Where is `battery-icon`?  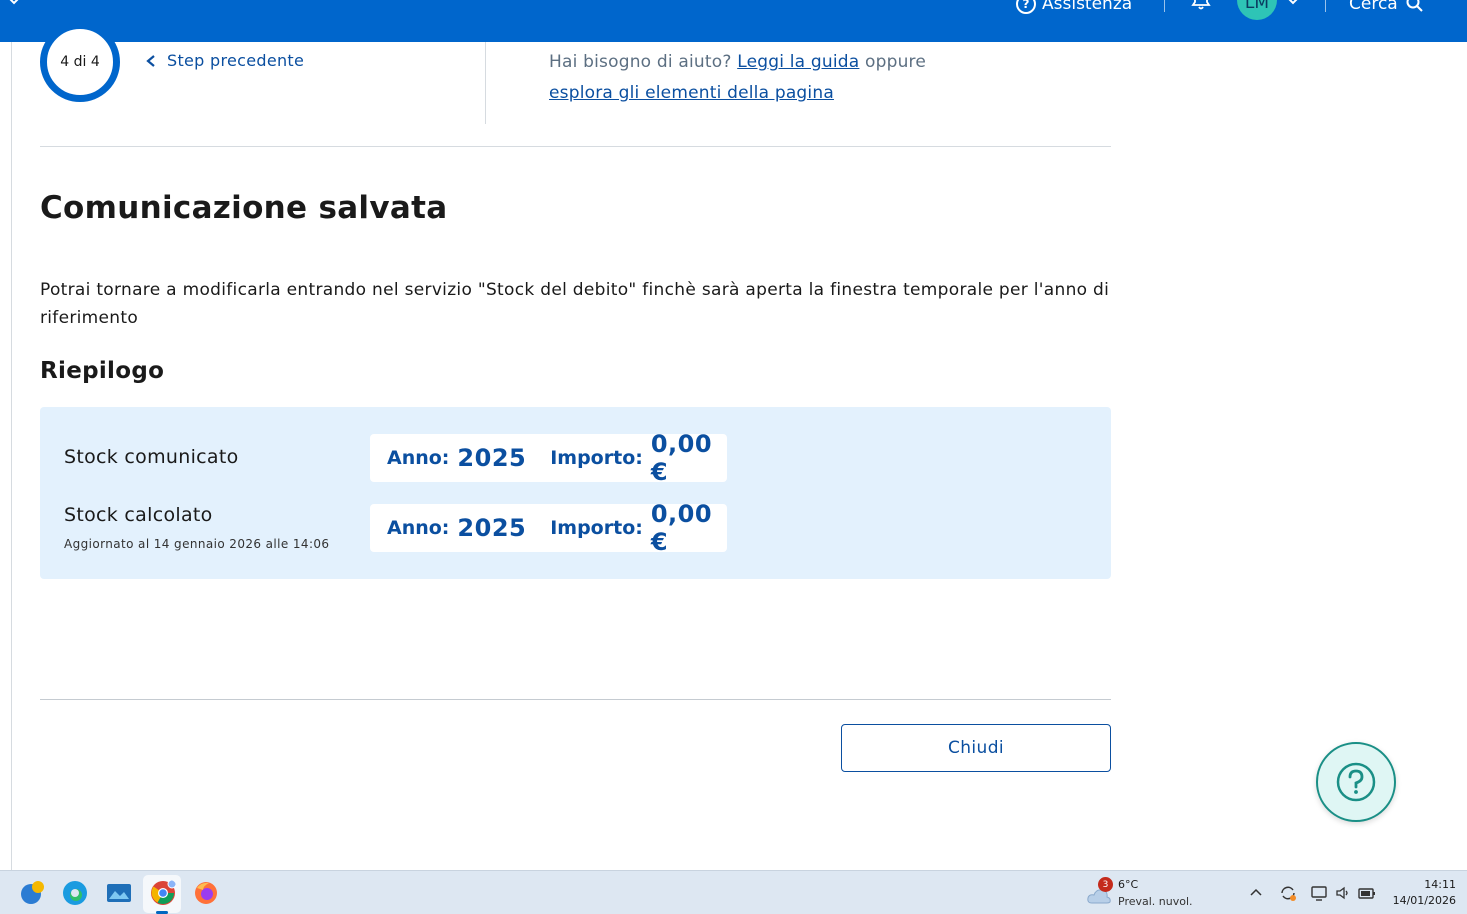 battery-icon is located at coordinates (1367, 893).